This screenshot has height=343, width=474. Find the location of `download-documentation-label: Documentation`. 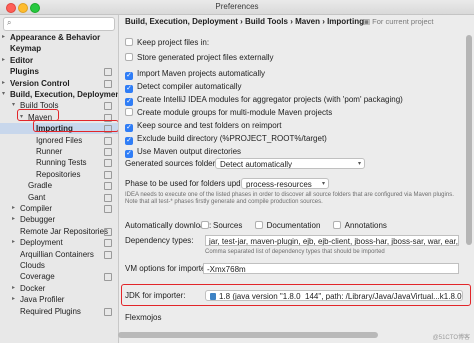

download-documentation-label: Documentation is located at coordinates (293, 225).